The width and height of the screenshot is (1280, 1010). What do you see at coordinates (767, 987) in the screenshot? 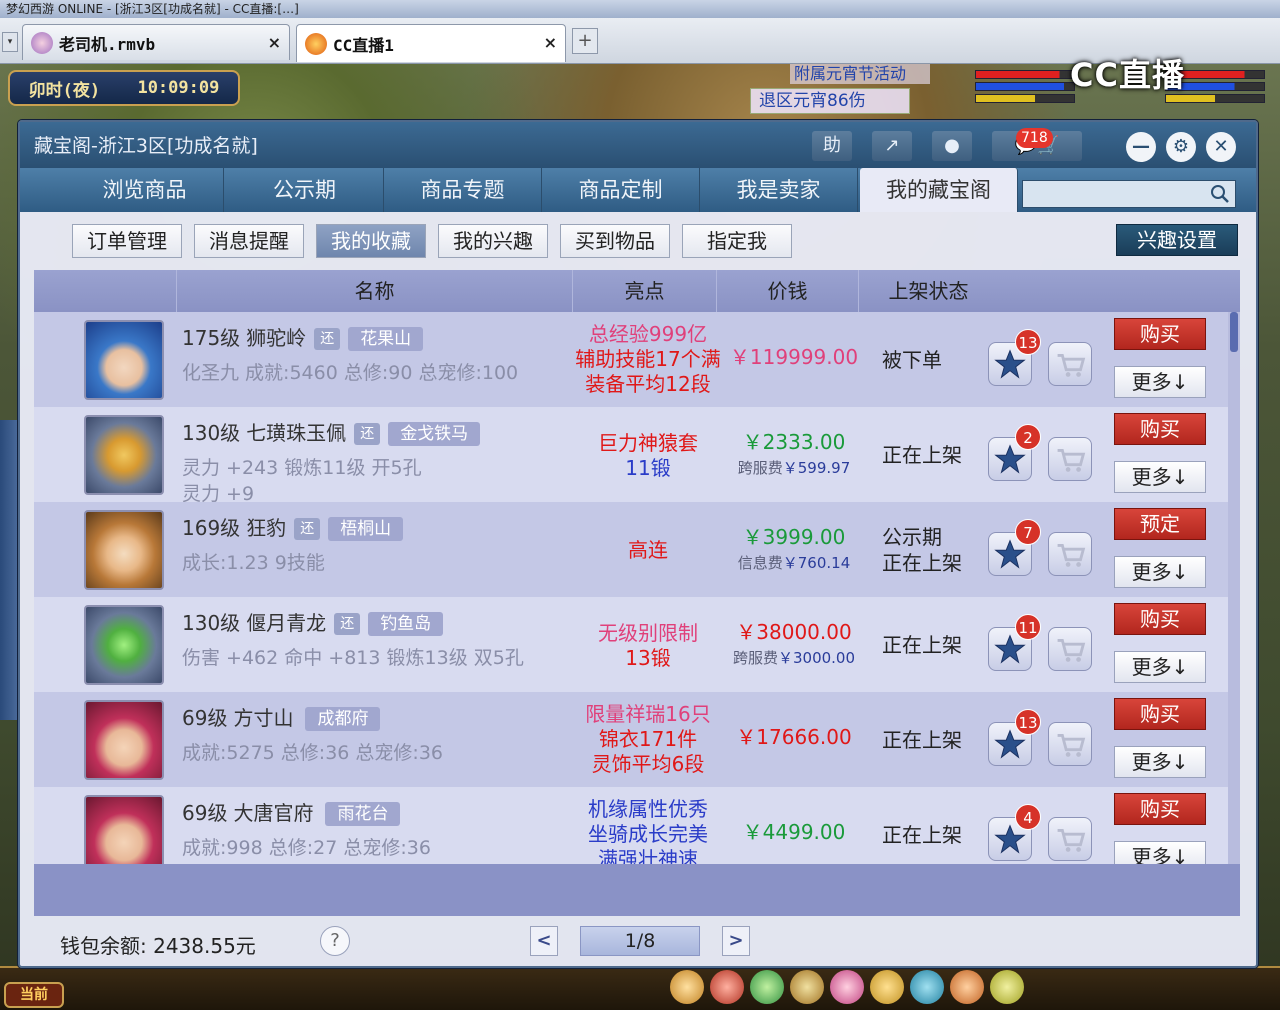
I see `skill-icon` at bounding box center [767, 987].